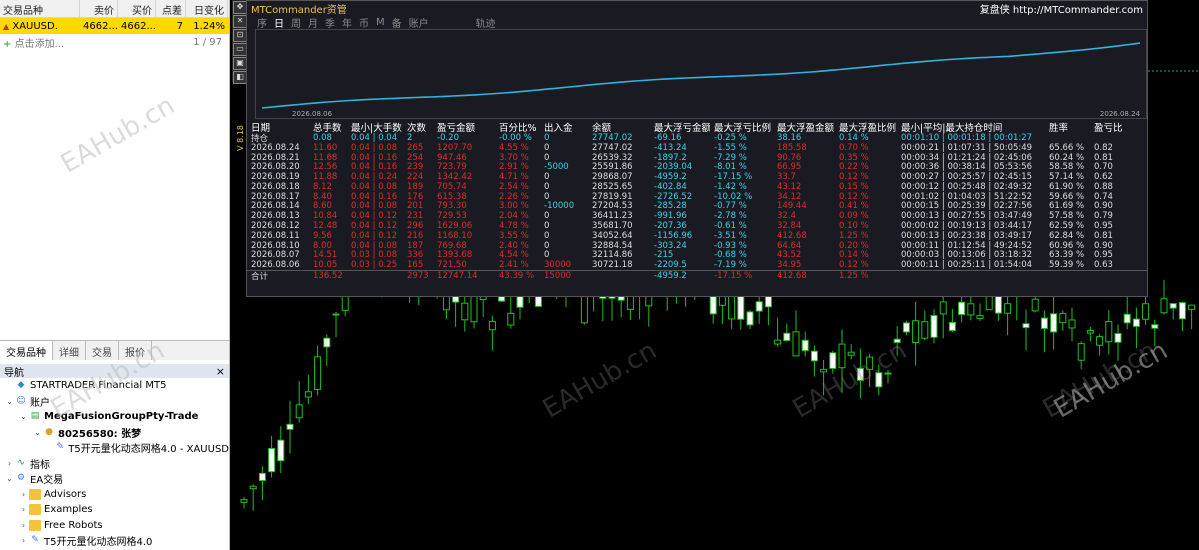 Image resolution: width=1199 pixels, height=550 pixels. I want to click on stats-cell: 12.48, so click(325, 226).